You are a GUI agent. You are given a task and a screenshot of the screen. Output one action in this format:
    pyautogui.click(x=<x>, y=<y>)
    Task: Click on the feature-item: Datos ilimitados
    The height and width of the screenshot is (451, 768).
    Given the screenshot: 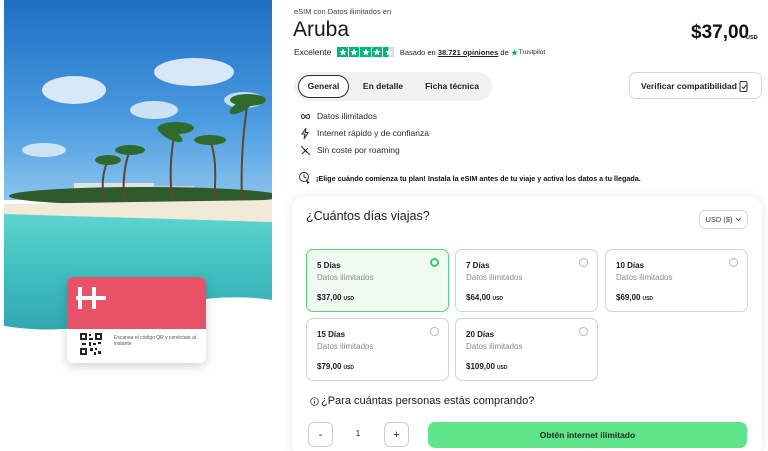 What is the action you would take?
    pyautogui.click(x=338, y=116)
    